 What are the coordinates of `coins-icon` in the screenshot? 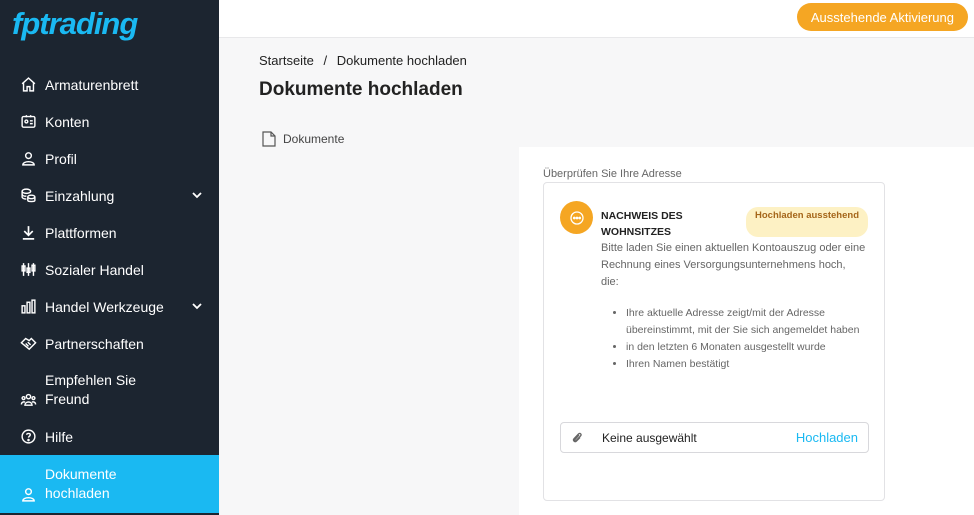 It's located at (28, 196).